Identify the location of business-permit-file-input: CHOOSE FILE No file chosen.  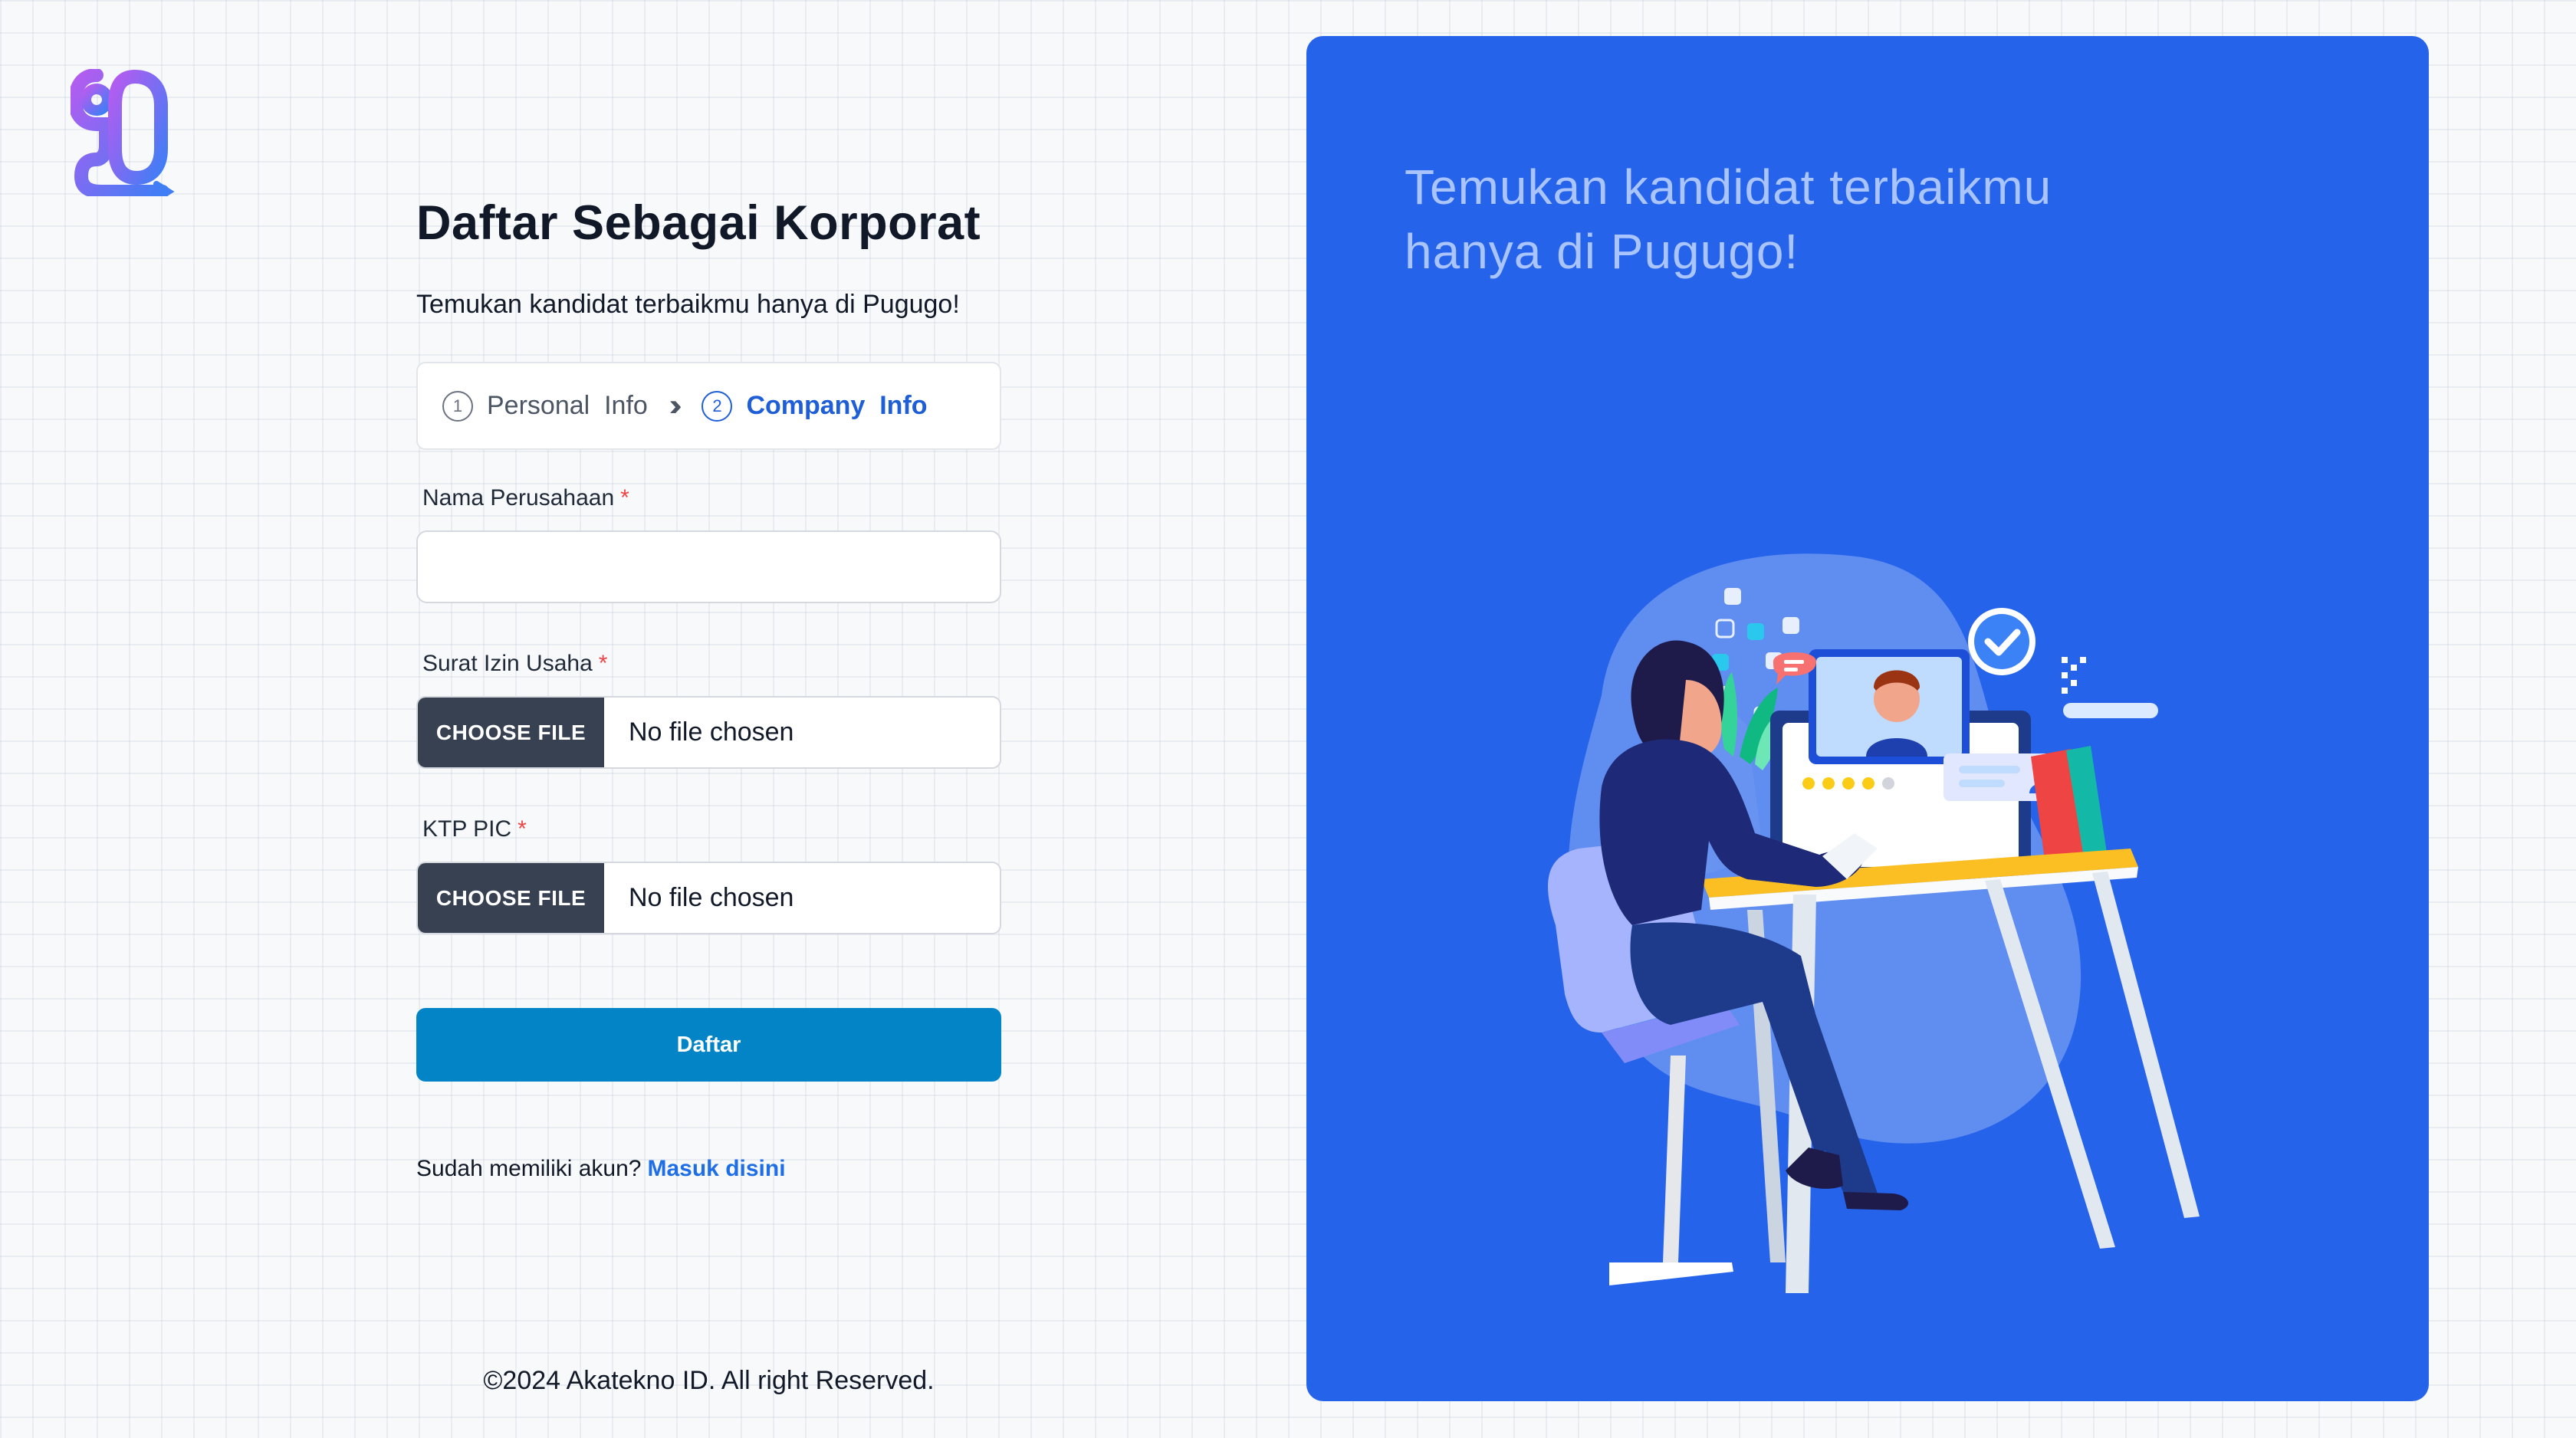
(709, 732).